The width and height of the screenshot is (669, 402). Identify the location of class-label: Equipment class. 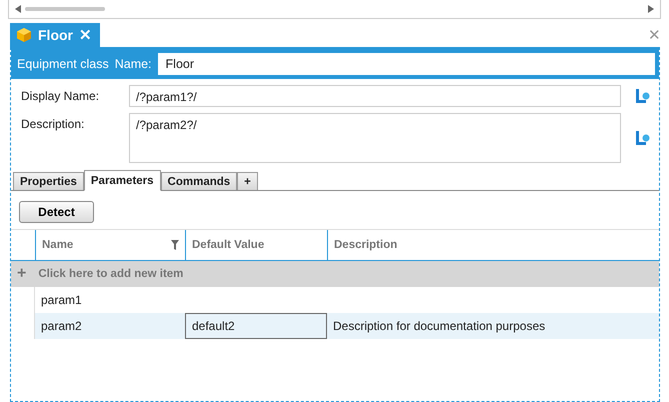
(63, 64).